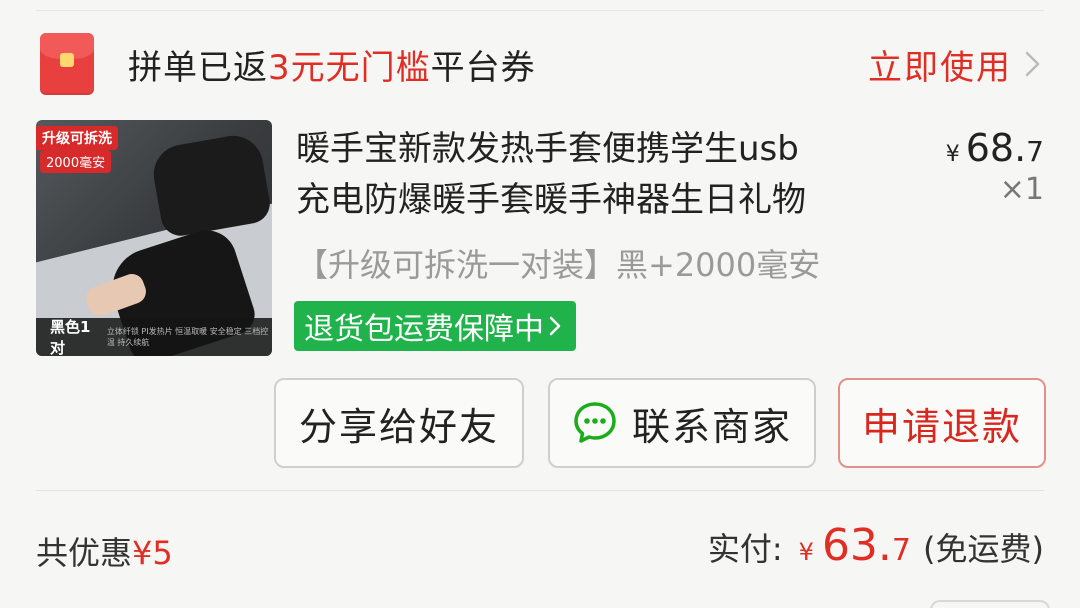 This screenshot has width=1080, height=608. What do you see at coordinates (941, 426) in the screenshot?
I see `refund-button-label: 申请退款` at bounding box center [941, 426].